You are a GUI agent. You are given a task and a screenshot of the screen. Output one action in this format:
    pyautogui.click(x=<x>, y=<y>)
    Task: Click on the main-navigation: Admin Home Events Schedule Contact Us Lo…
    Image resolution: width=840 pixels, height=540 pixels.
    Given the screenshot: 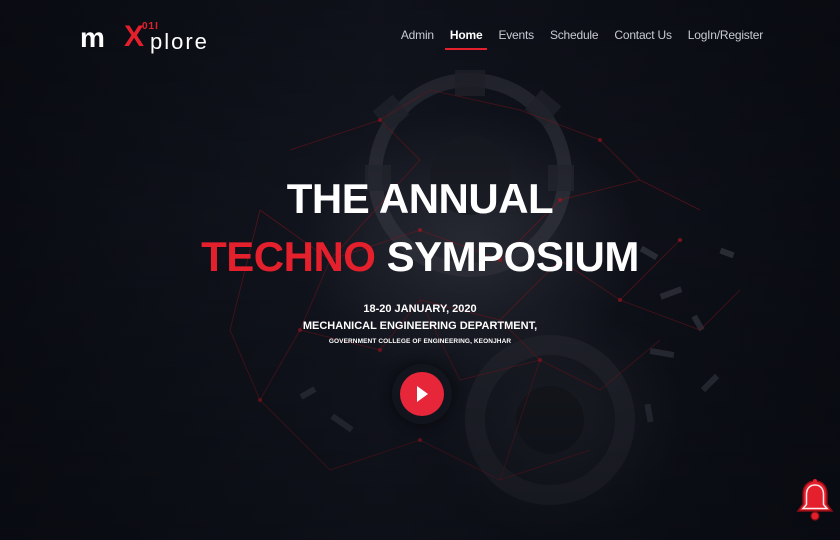 What is the action you would take?
    pyautogui.click(x=582, y=38)
    